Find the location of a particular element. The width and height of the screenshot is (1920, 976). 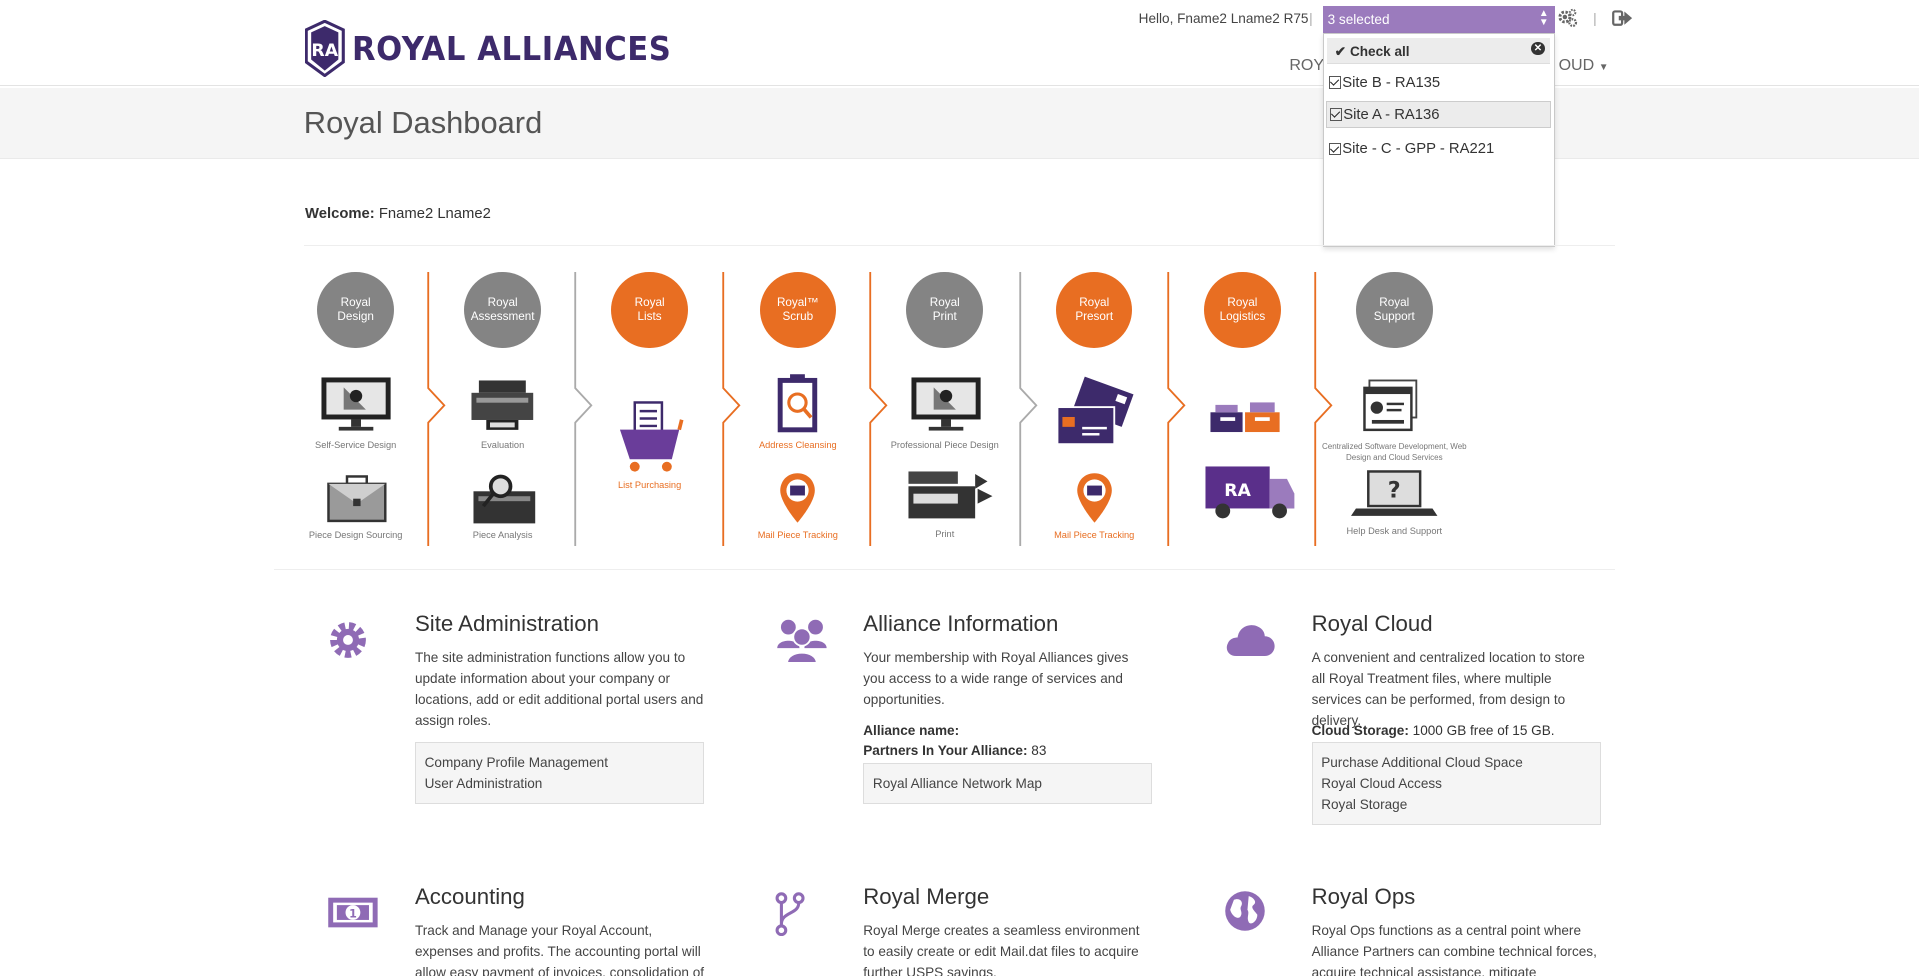

process-item-label: Professional Piece Design is located at coordinates (945, 445).